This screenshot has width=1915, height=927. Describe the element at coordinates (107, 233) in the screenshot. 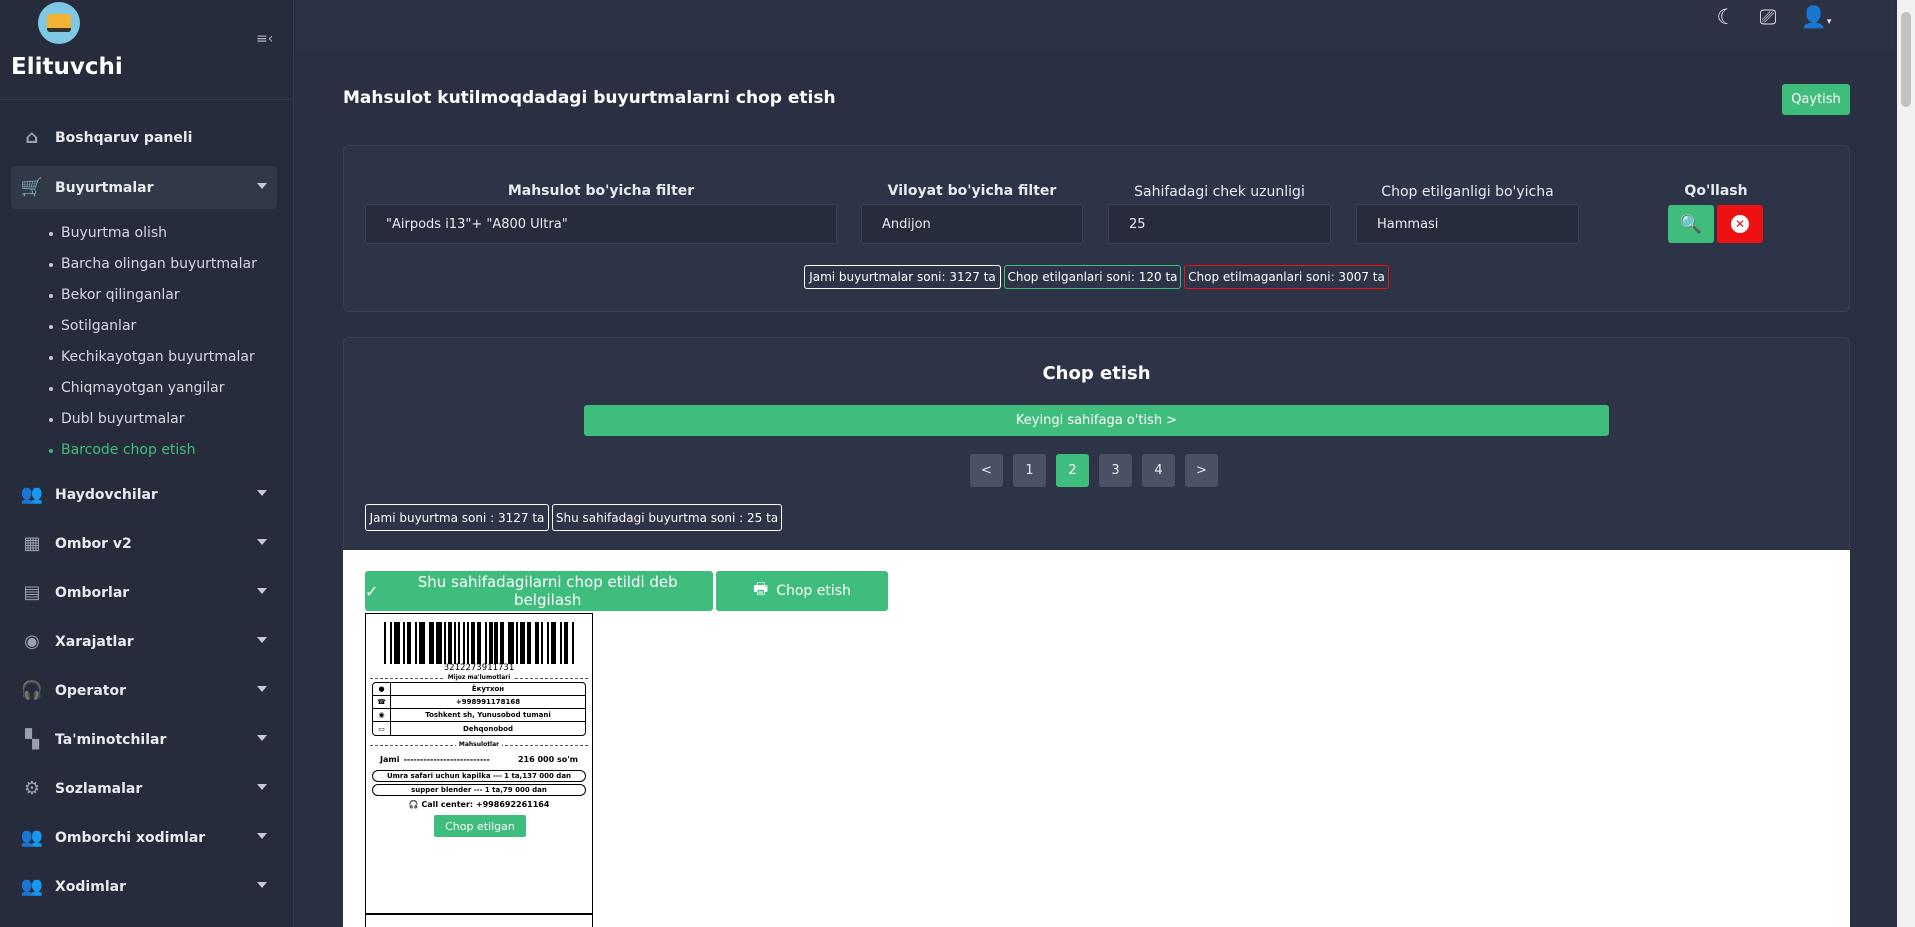

I see `sidebar-sub-item: Buyurtma olish` at that location.